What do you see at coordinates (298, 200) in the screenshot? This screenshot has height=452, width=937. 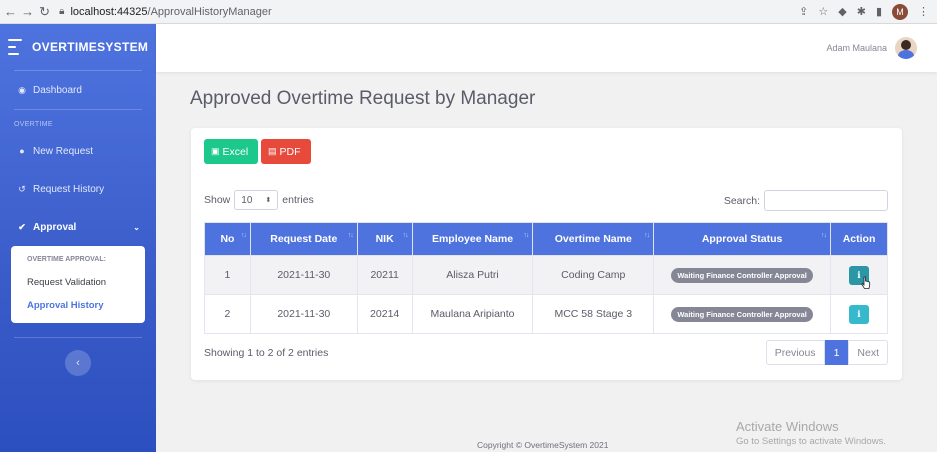 I see `entries-label: entries` at bounding box center [298, 200].